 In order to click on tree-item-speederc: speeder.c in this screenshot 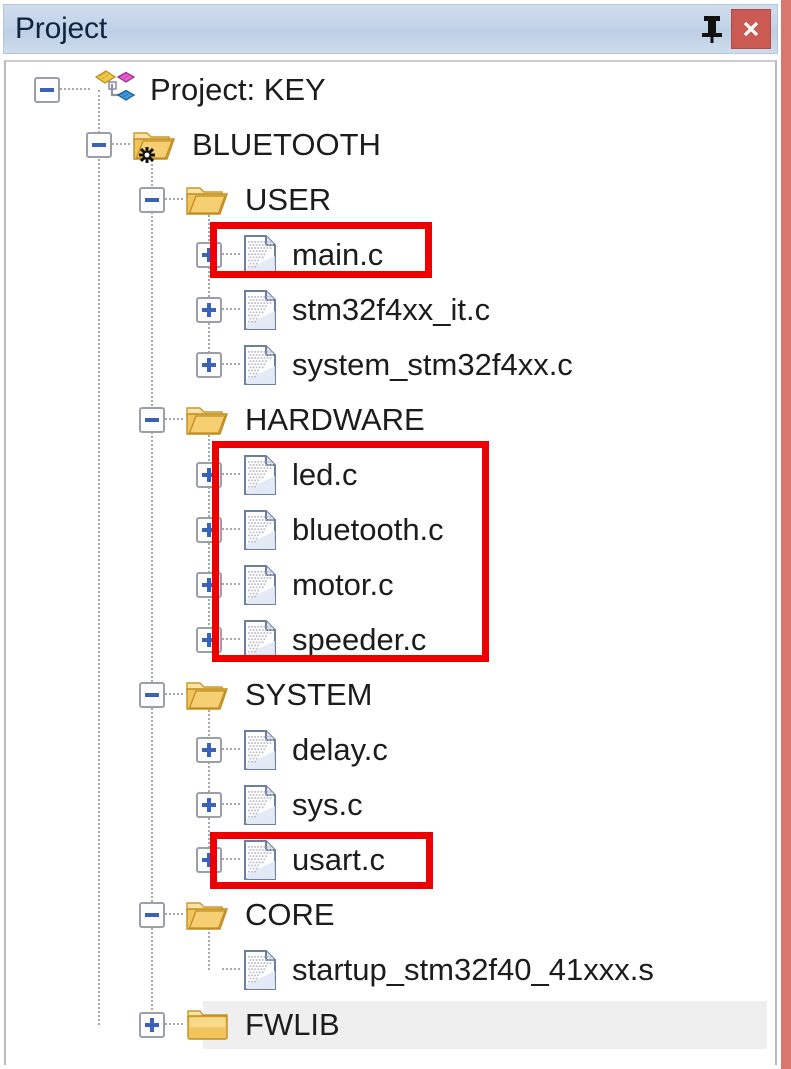, I will do `click(390, 639)`.